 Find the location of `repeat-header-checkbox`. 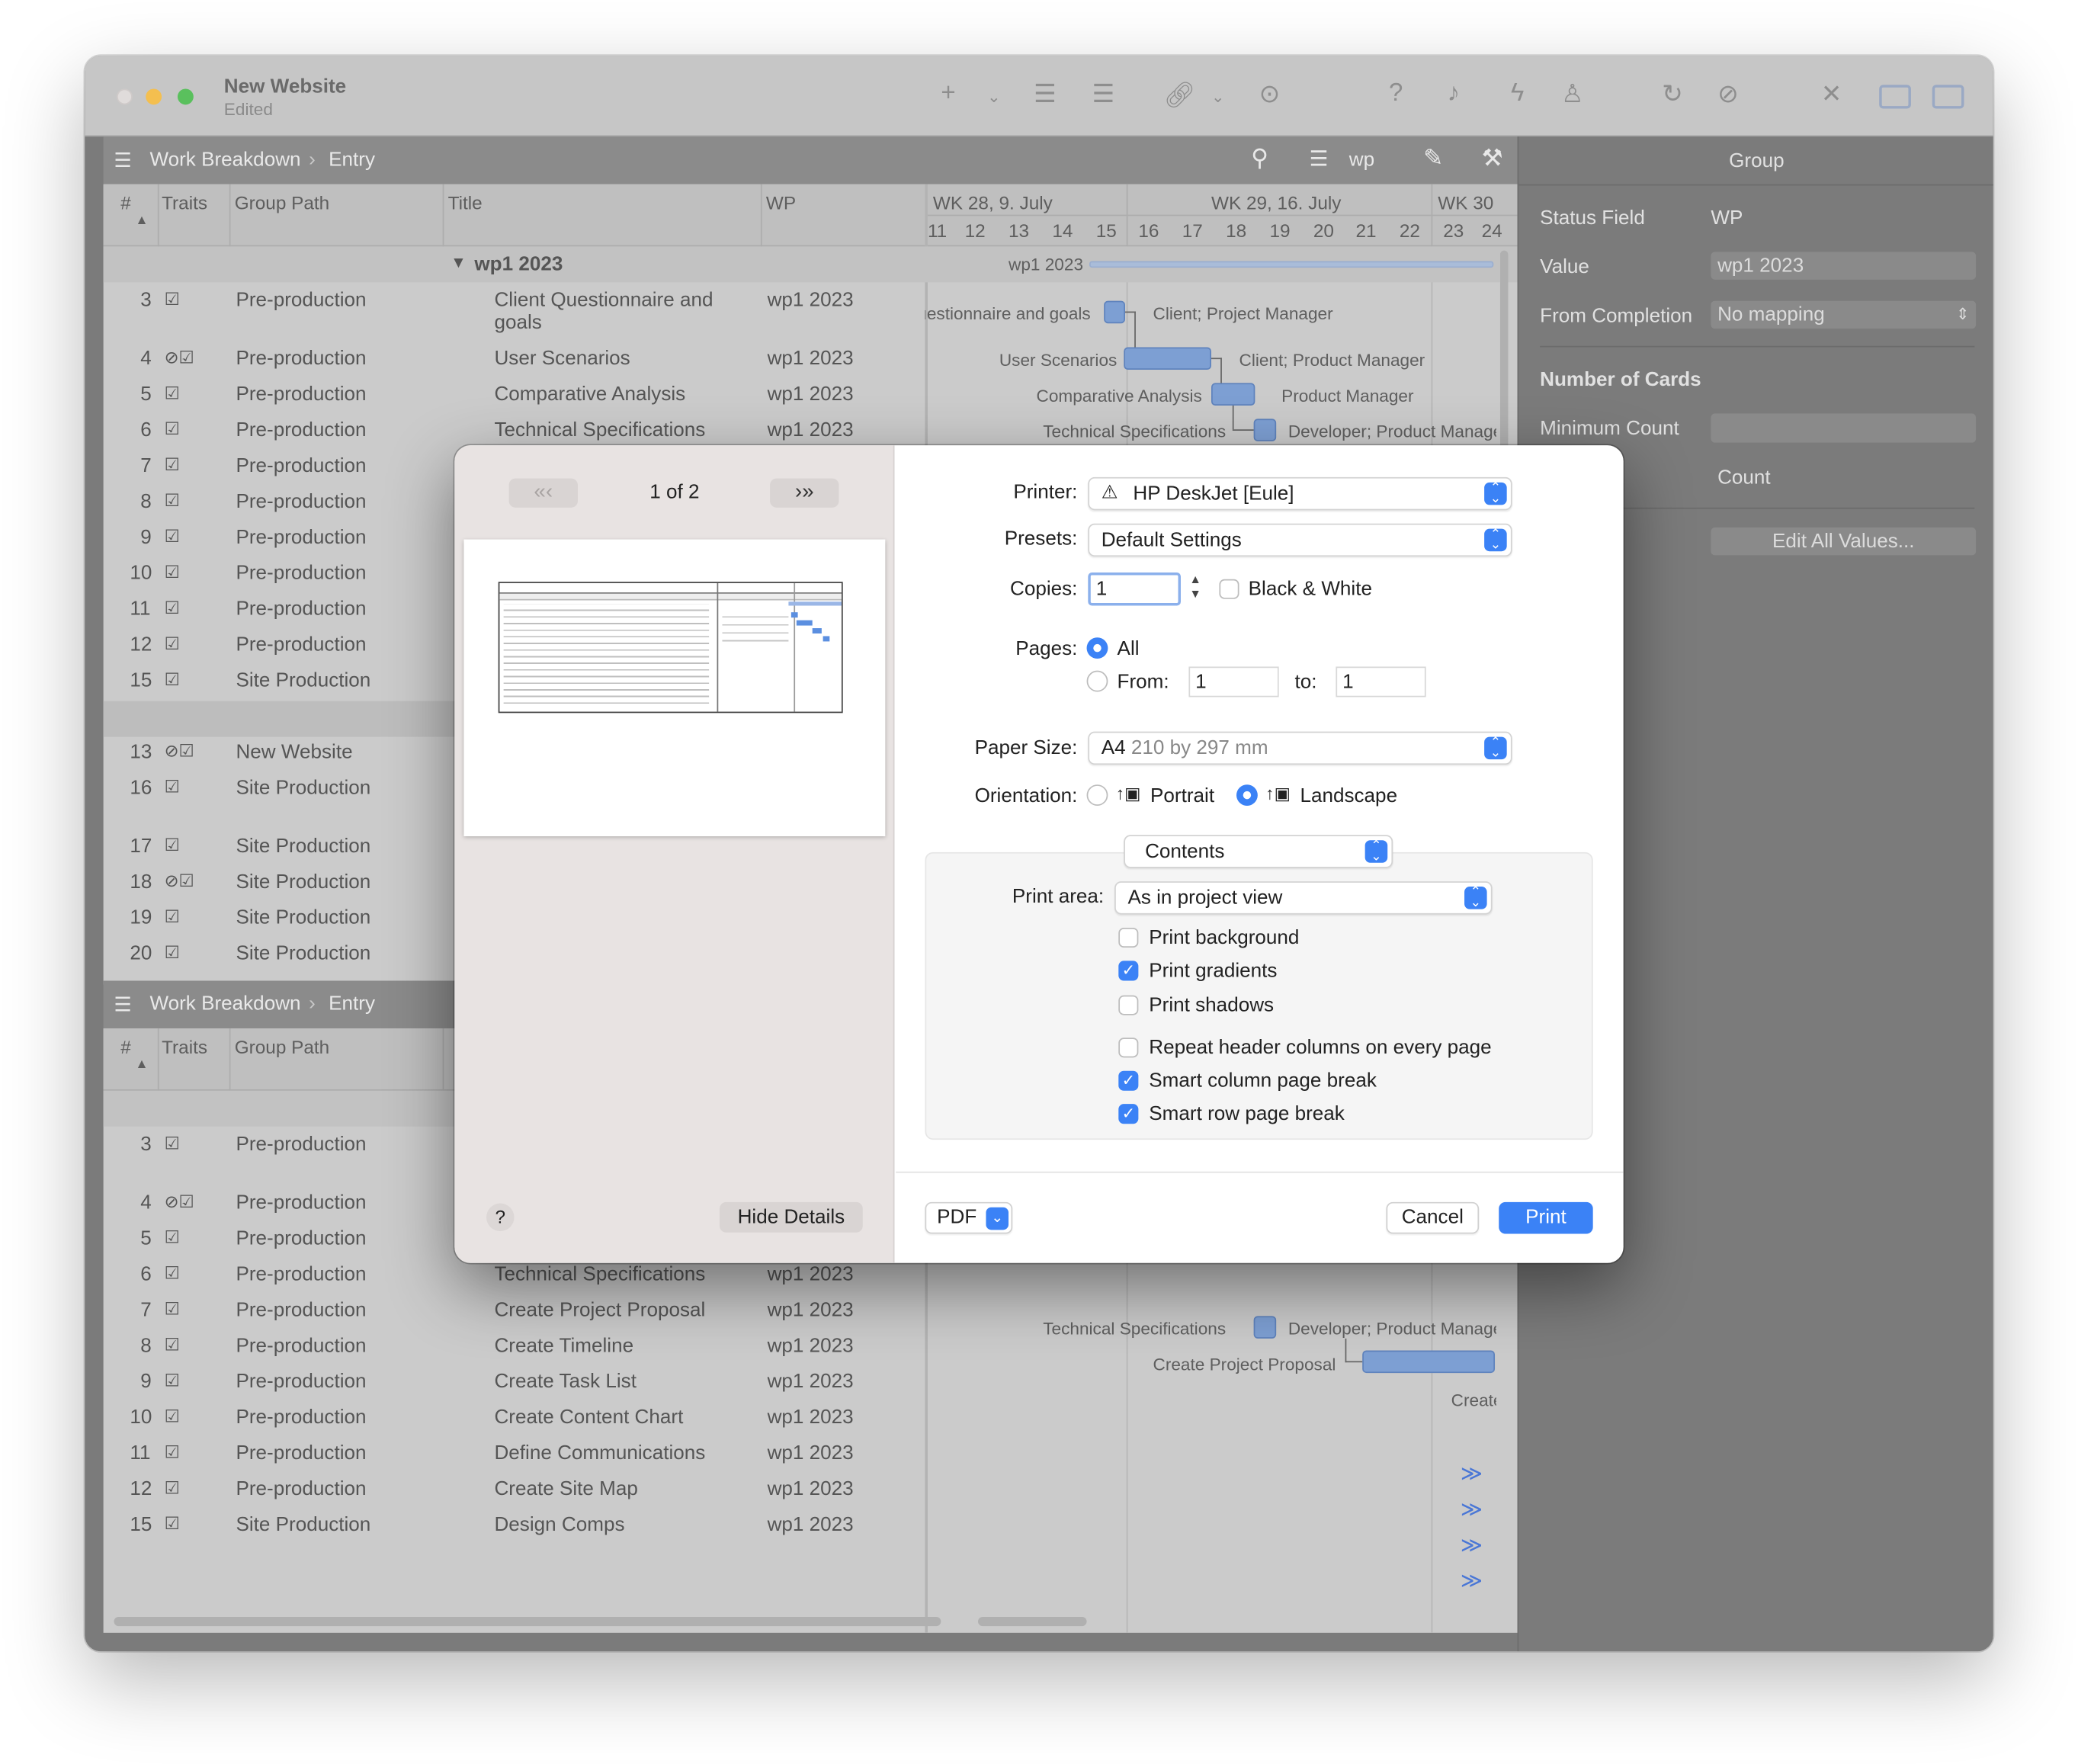

repeat-header-checkbox is located at coordinates (1128, 1048).